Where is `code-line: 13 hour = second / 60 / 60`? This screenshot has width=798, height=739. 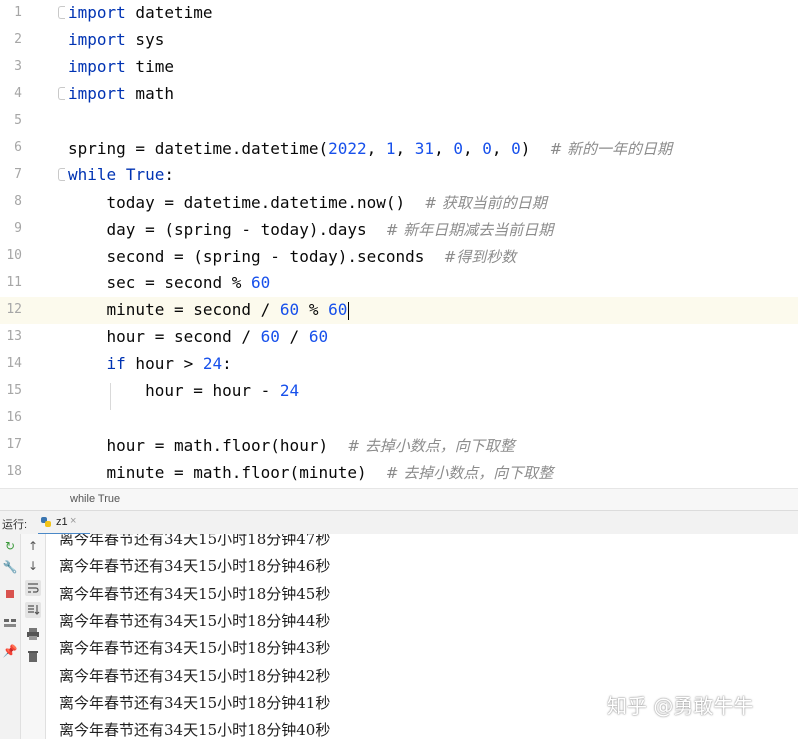 code-line: 13 hour = second / 60 / 60 is located at coordinates (399, 337).